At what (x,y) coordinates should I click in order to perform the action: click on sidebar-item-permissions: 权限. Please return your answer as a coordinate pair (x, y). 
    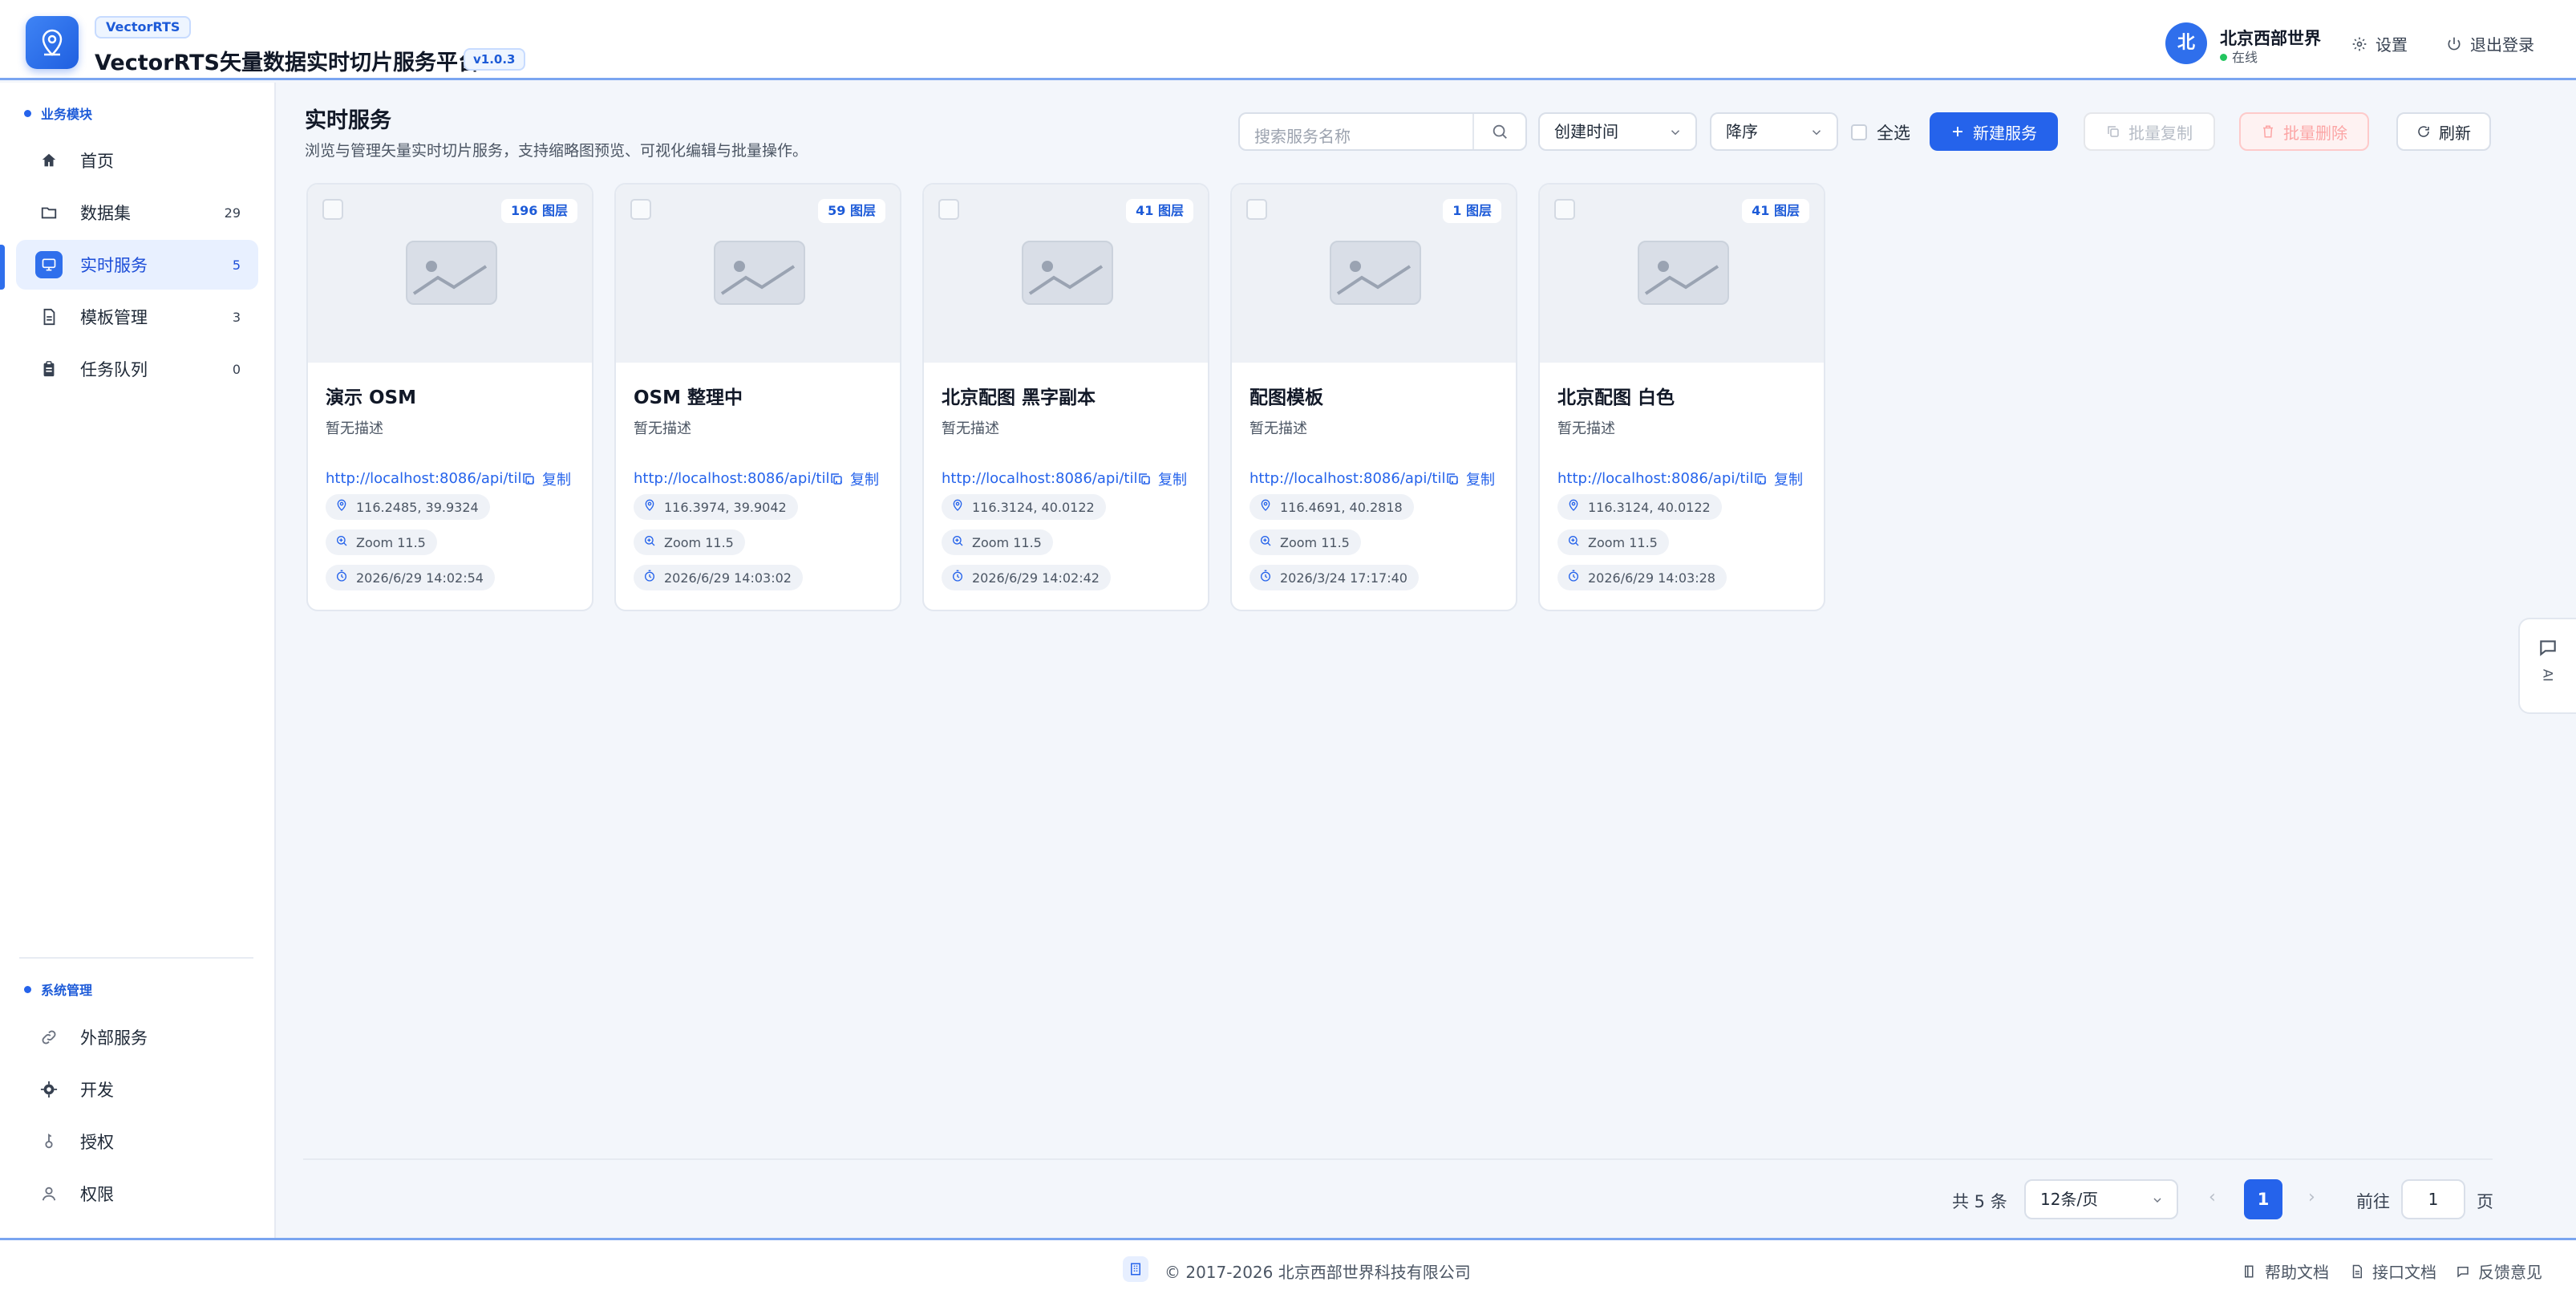
    Looking at the image, I should click on (137, 1194).